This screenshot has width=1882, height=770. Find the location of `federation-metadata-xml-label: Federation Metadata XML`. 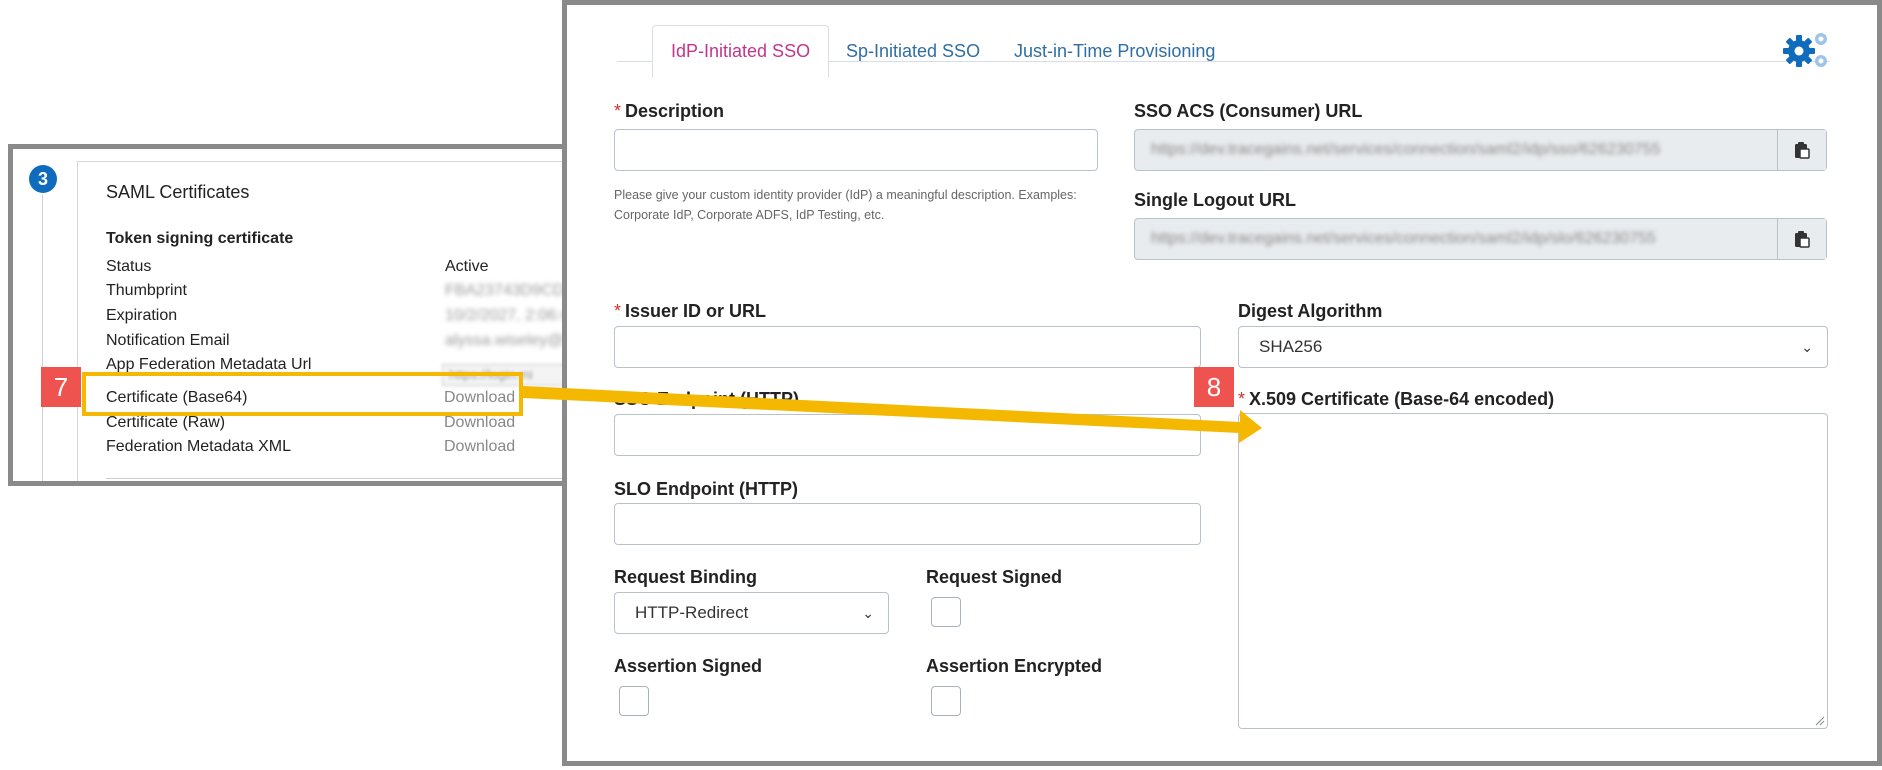

federation-metadata-xml-label: Federation Metadata XML is located at coordinates (198, 446).